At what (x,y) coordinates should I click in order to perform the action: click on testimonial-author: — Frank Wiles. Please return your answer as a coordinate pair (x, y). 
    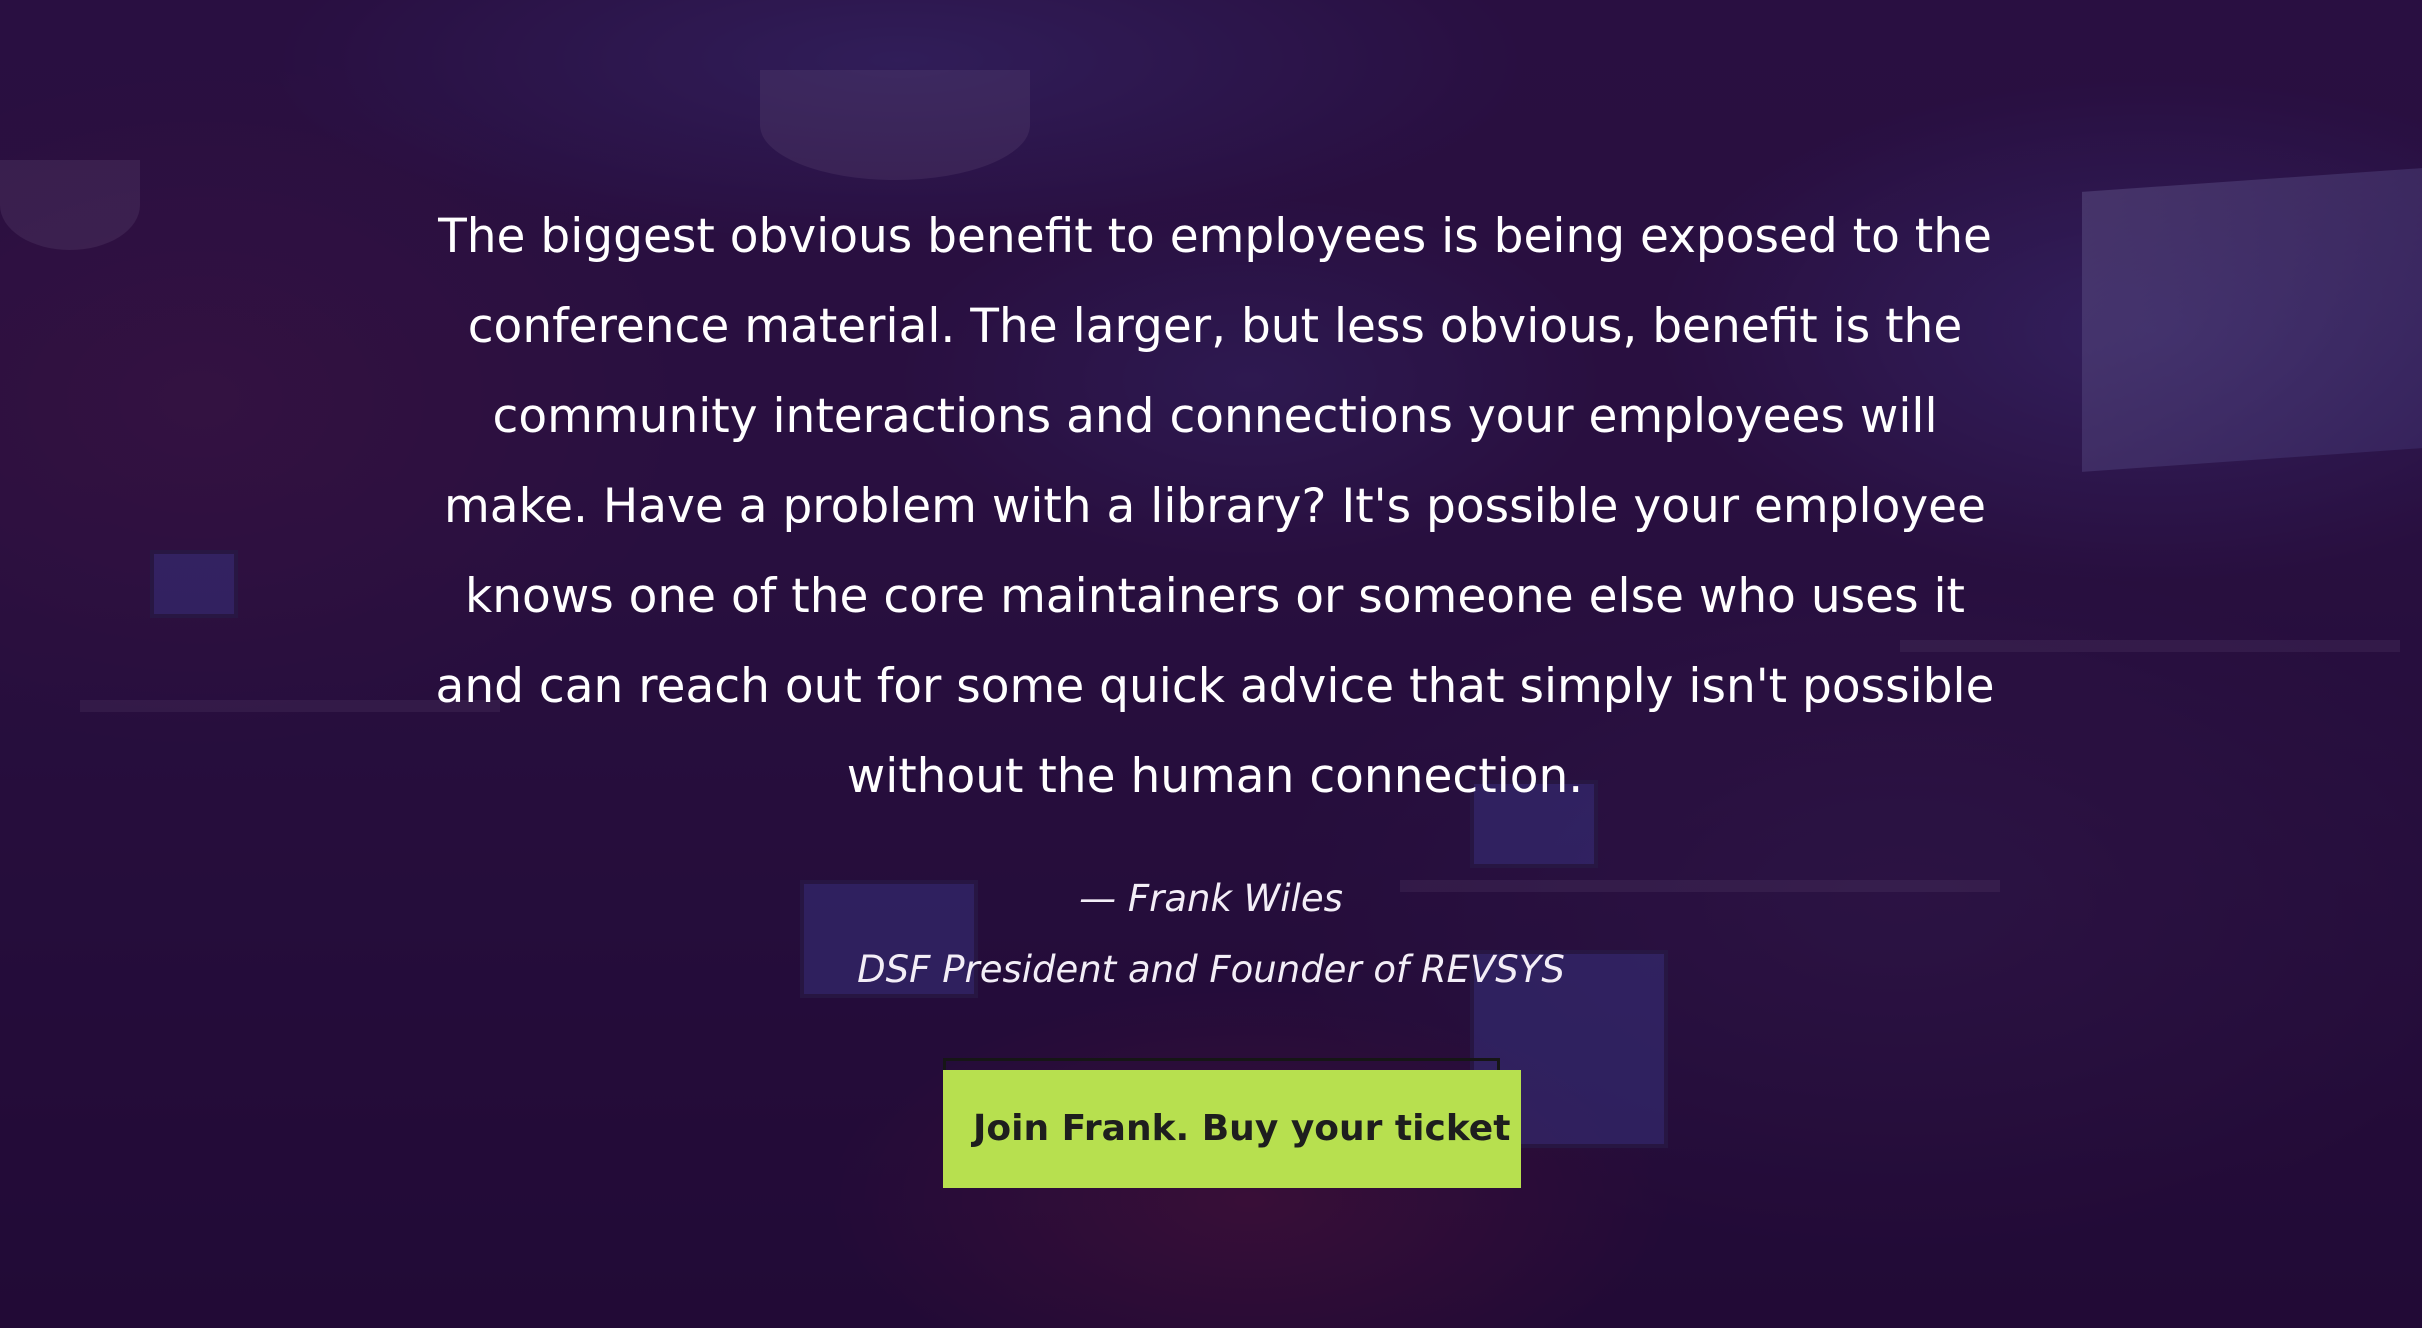
    Looking at the image, I should click on (1211, 898).